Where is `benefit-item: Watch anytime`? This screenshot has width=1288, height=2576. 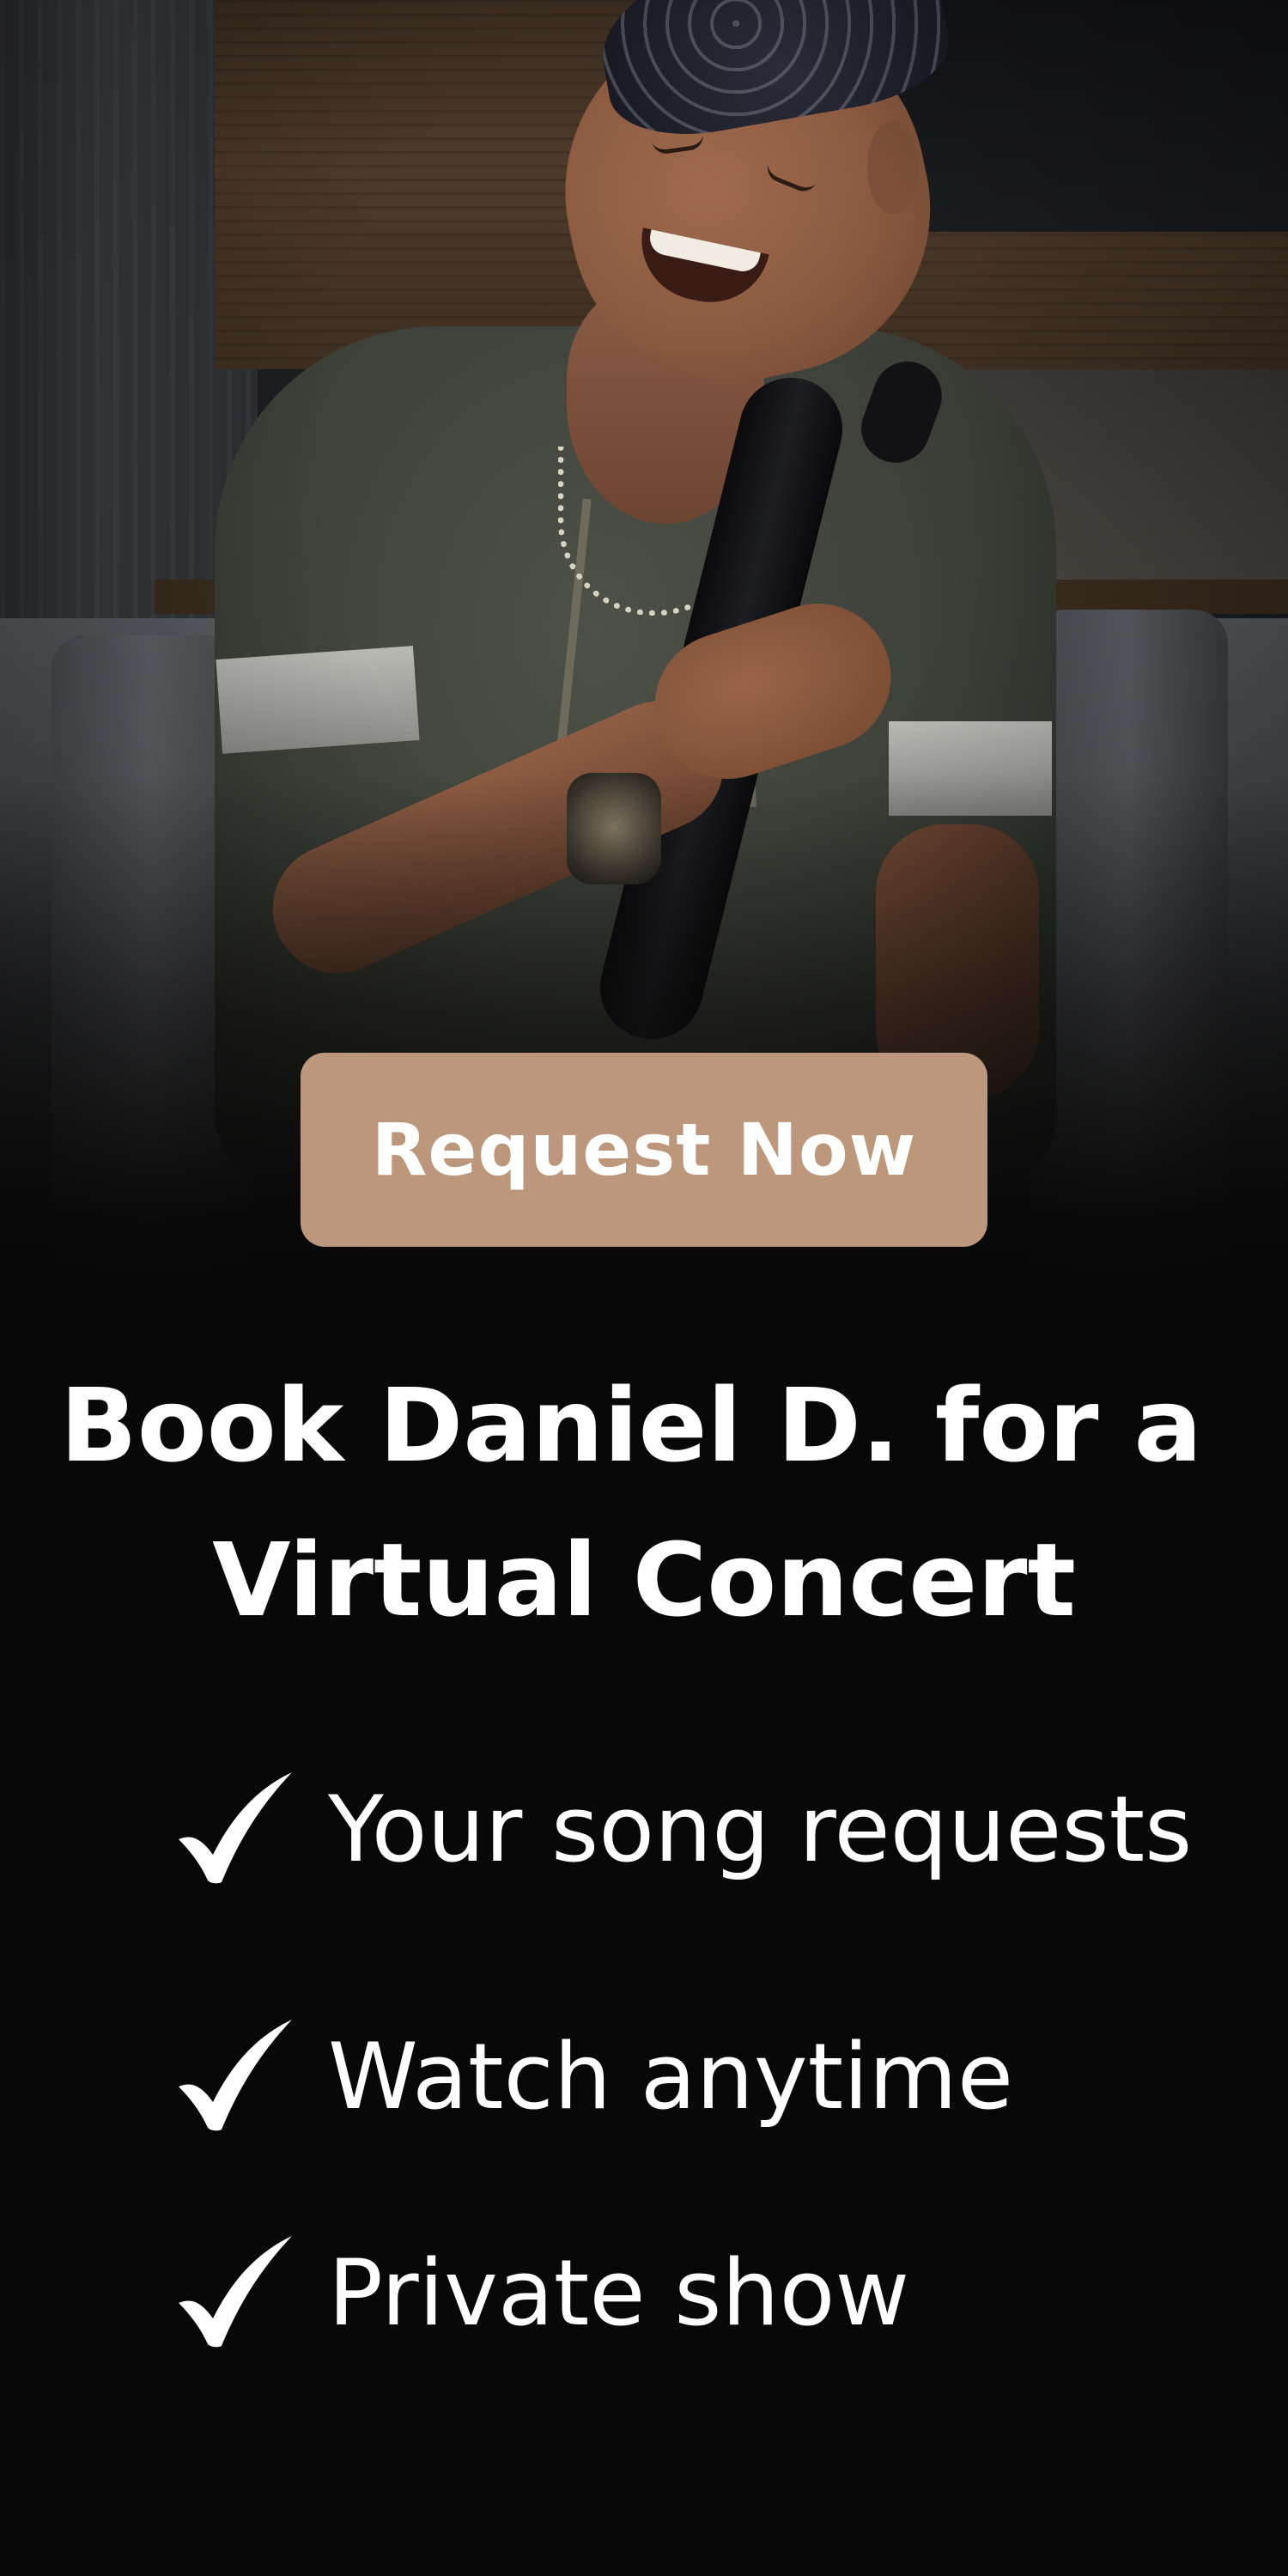 benefit-item: Watch anytime is located at coordinates (592, 2076).